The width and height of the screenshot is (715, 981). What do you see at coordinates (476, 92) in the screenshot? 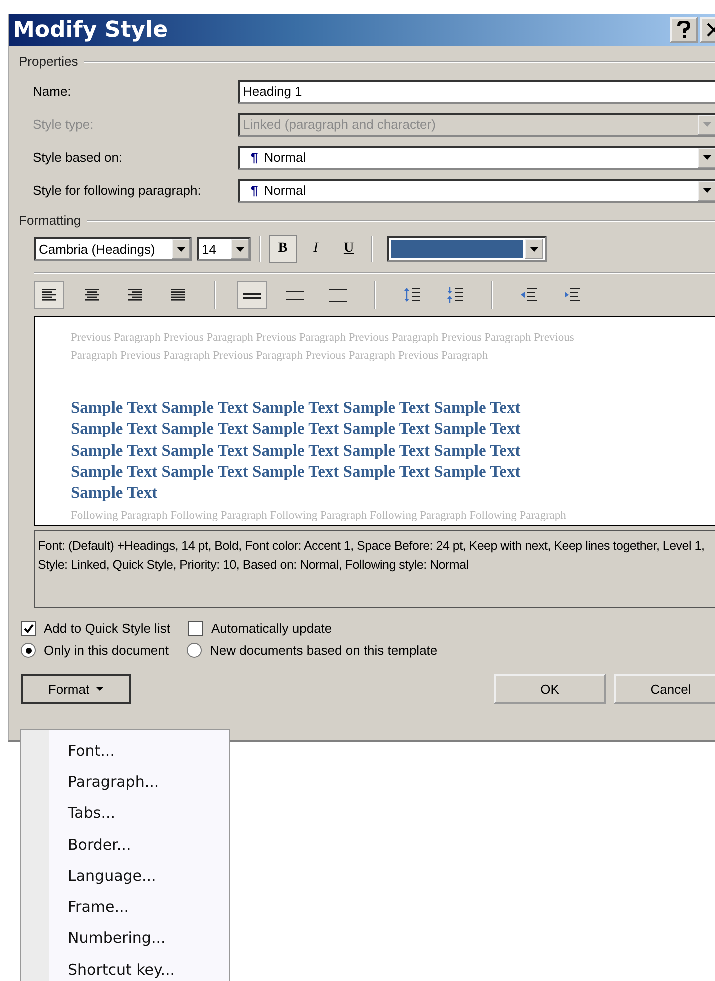
I see `name-field: Heading 1` at bounding box center [476, 92].